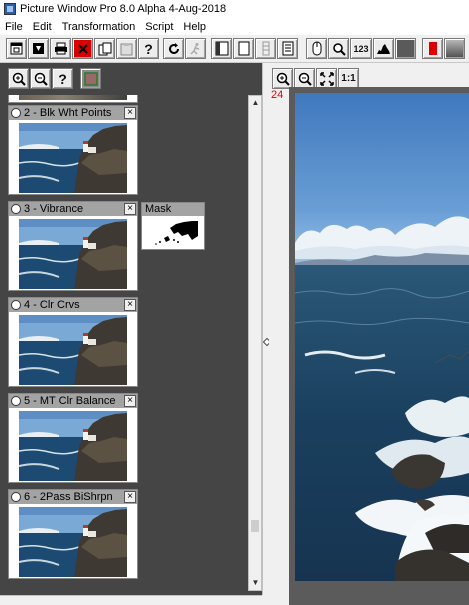 Image resolution: width=469 pixels, height=605 pixels. Describe the element at coordinates (52, 305) in the screenshot. I see `step-label: 4 - Clr Crvs` at that location.